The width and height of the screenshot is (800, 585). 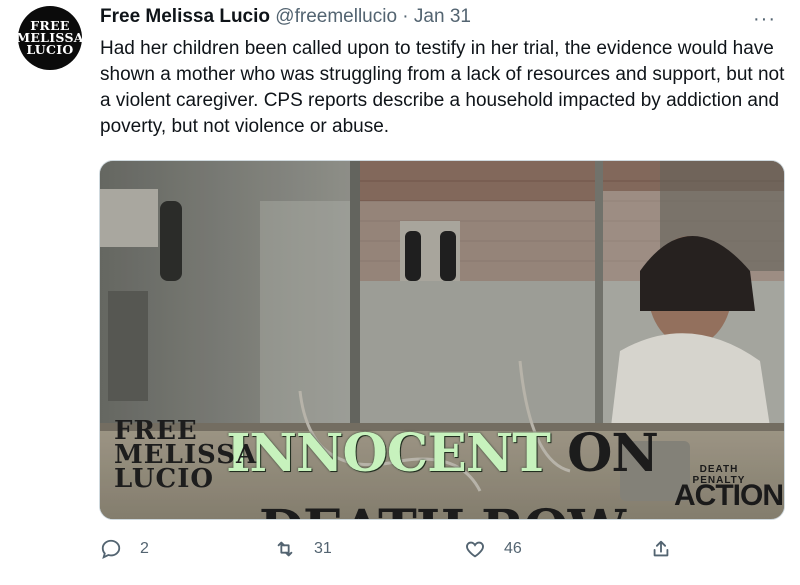 I want to click on share-button, so click(x=661, y=549).